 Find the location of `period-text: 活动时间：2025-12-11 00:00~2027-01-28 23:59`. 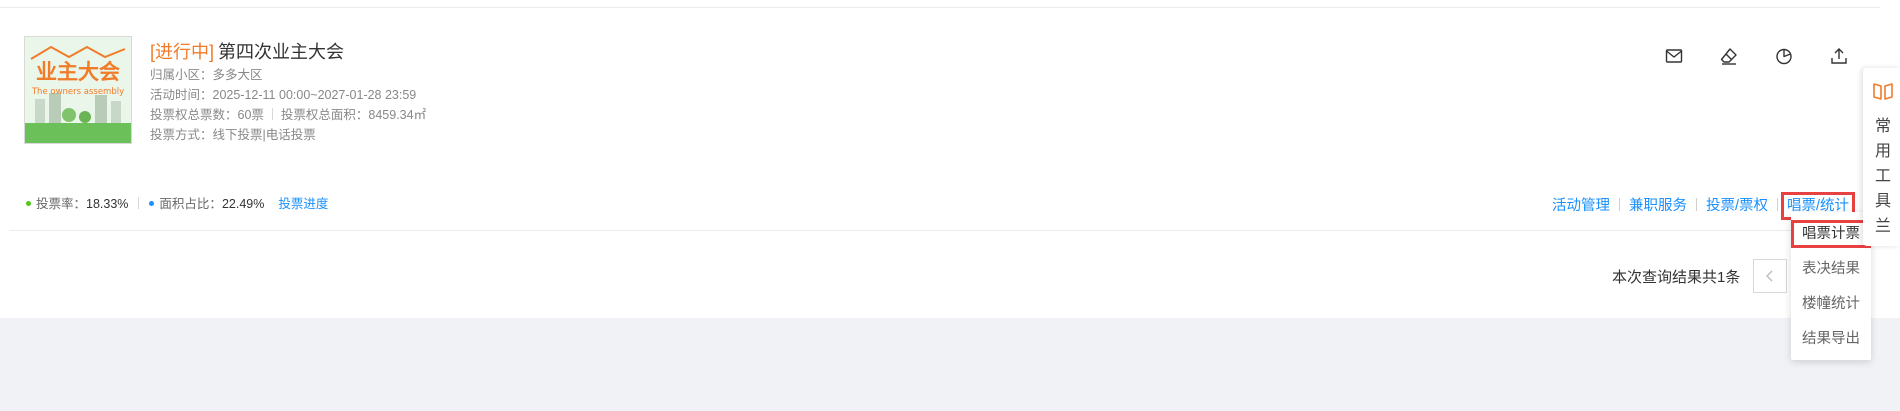

period-text: 活动时间：2025-12-11 00:00~2027-01-28 23:59 is located at coordinates (283, 95).